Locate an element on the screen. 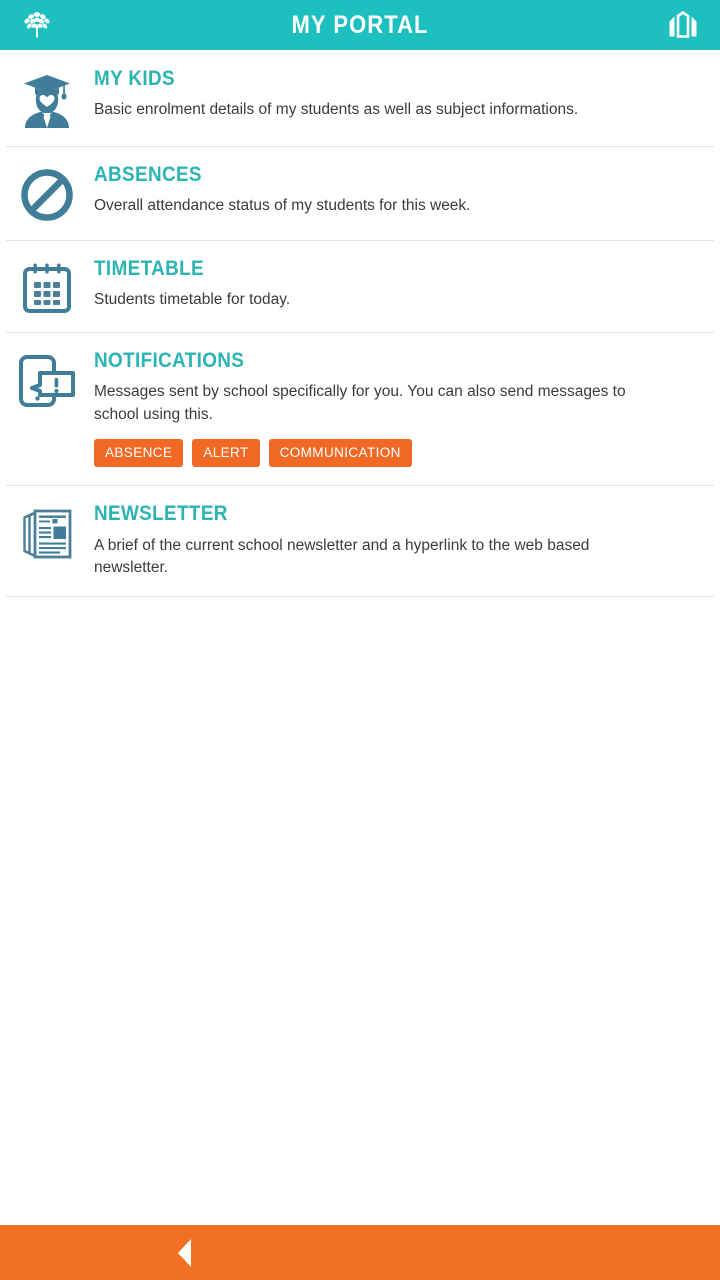 This screenshot has height=1280, width=720. tree-icon is located at coordinates (37, 25).